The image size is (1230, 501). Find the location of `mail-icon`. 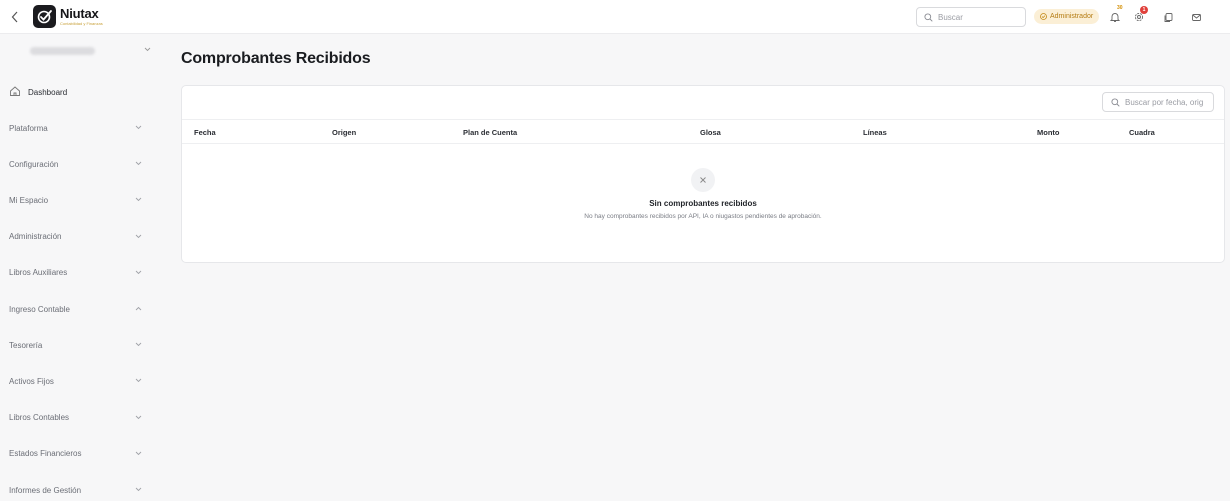

mail-icon is located at coordinates (1196, 17).